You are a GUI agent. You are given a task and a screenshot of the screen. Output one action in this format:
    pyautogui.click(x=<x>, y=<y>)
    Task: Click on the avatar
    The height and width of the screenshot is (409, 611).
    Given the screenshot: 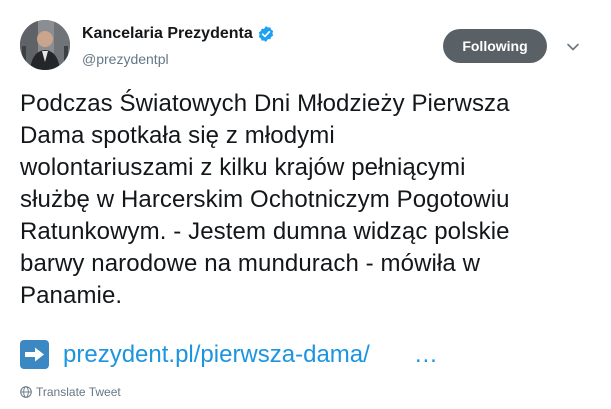 What is the action you would take?
    pyautogui.click(x=45, y=45)
    